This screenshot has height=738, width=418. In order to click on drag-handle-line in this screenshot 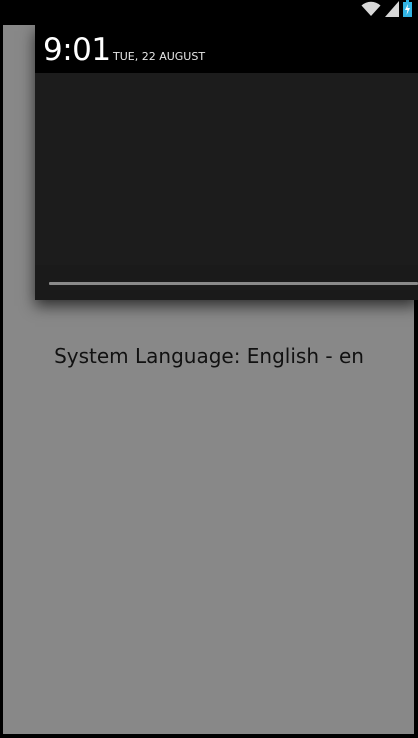, I will do `click(233, 283)`.